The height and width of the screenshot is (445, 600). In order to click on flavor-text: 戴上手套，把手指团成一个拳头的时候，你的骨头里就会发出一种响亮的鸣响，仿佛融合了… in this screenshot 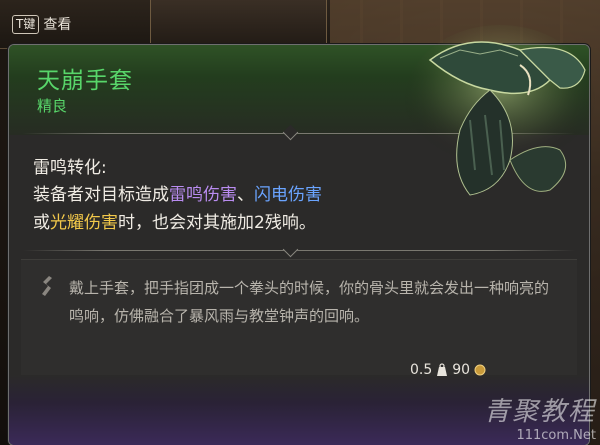, I will do `click(309, 302)`.